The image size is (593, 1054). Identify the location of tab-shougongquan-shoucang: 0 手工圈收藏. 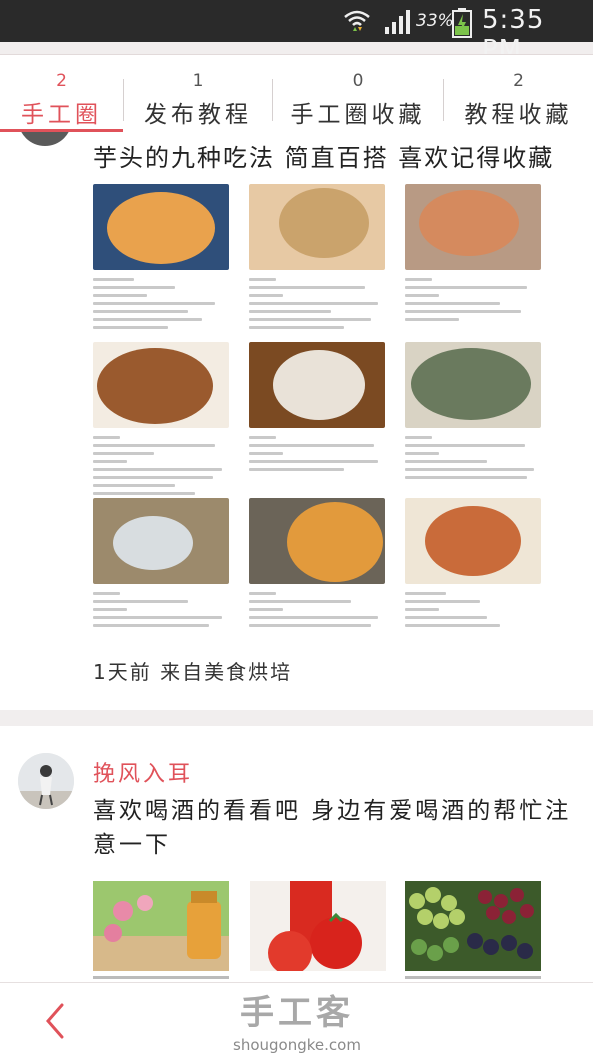
(358, 94).